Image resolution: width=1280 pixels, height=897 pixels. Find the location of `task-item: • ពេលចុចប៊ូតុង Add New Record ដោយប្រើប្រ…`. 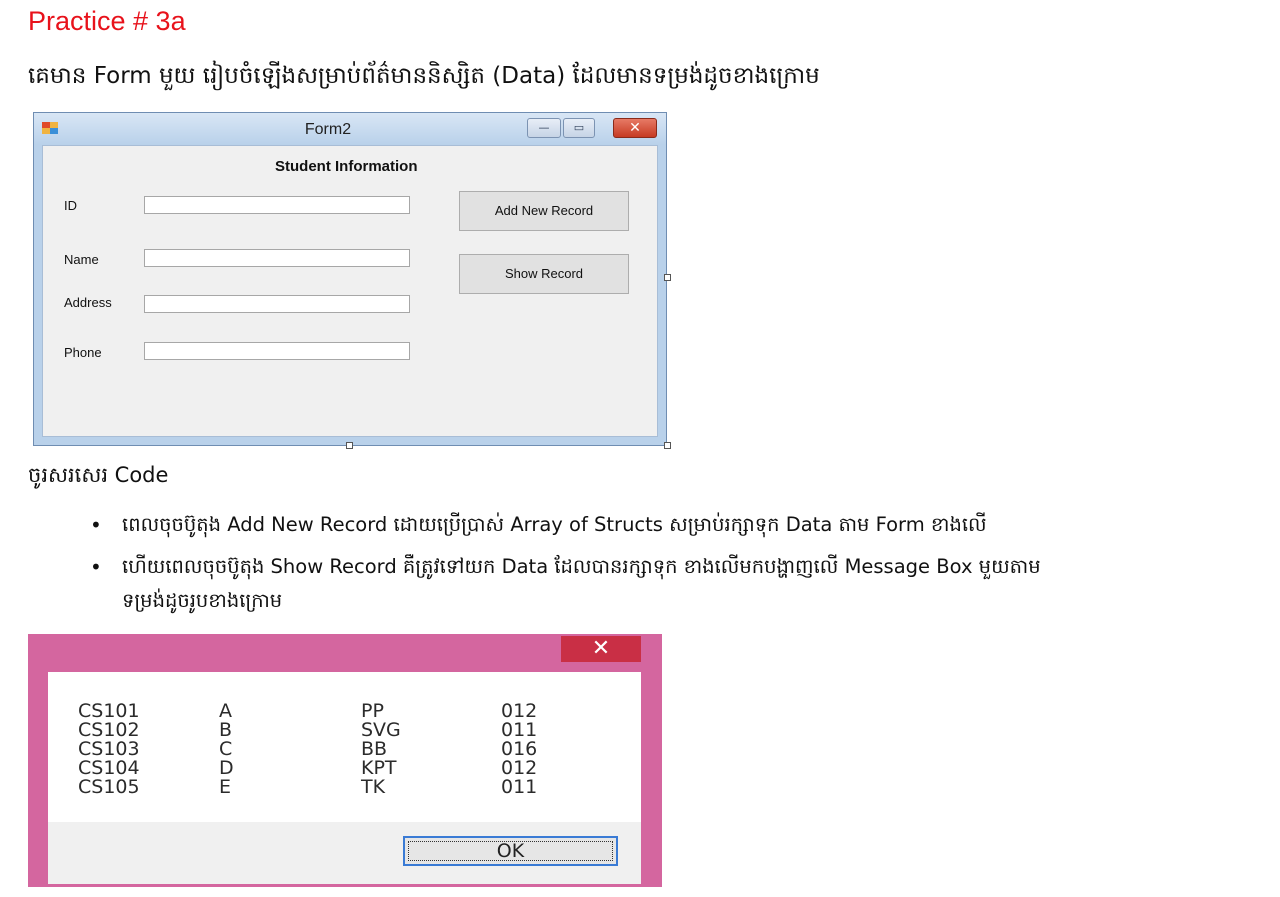

task-item: • ពេលចុចប៊ូតុង Add New Record ដោយប្រើប្រ… is located at coordinates (680, 525).